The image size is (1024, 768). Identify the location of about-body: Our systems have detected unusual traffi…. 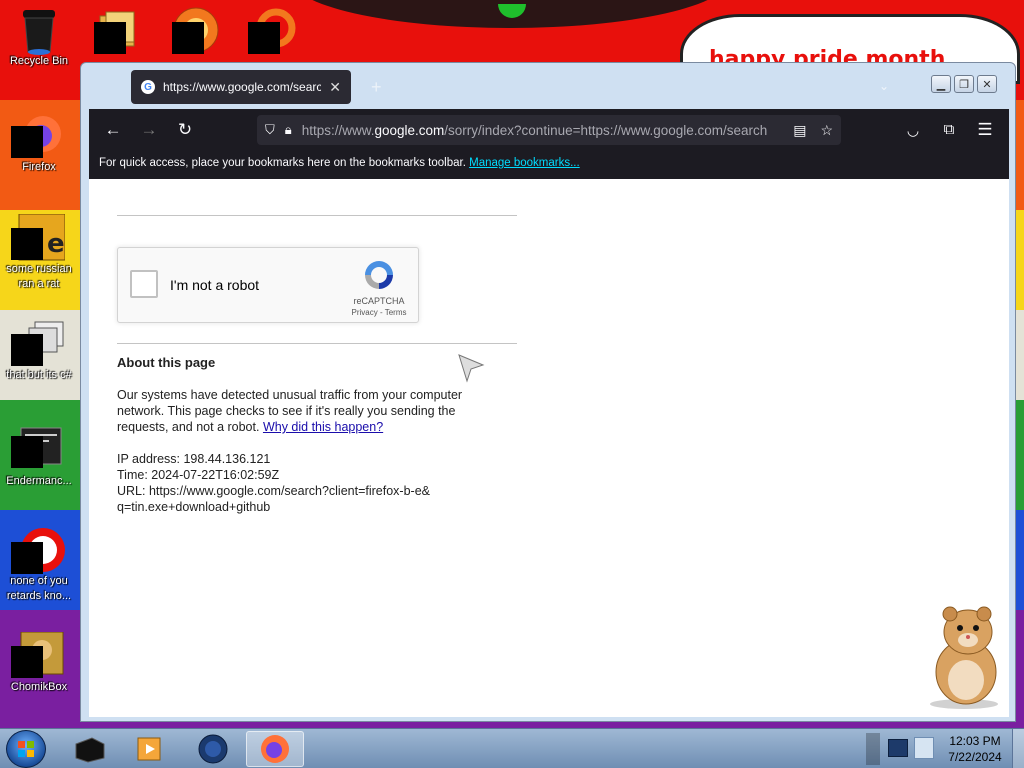
(307, 411).